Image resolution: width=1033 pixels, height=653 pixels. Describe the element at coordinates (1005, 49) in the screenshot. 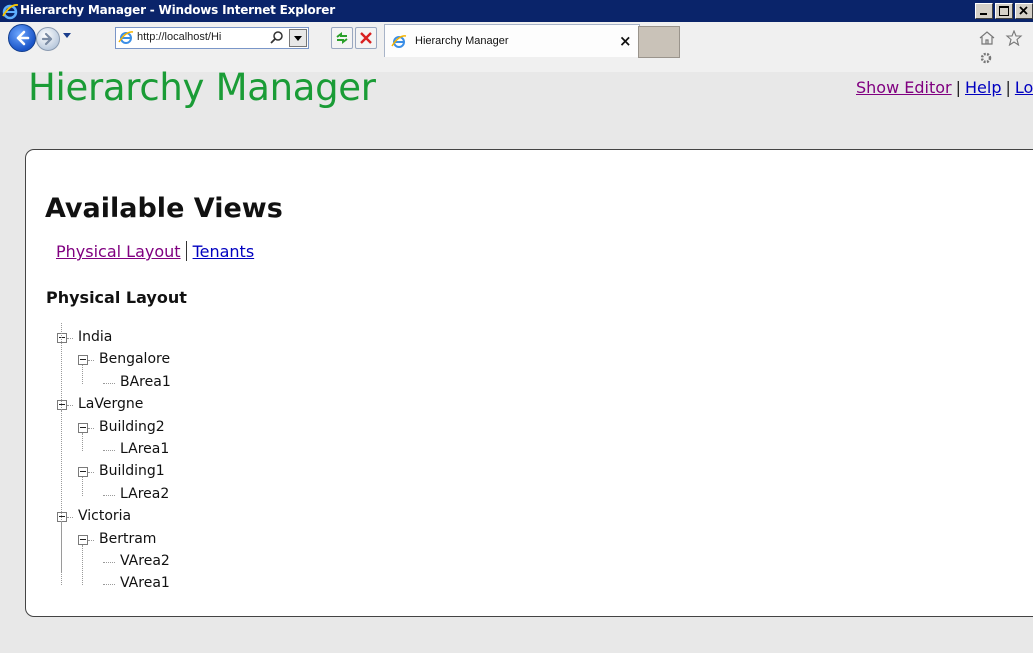

I see `browser-command-icons` at that location.